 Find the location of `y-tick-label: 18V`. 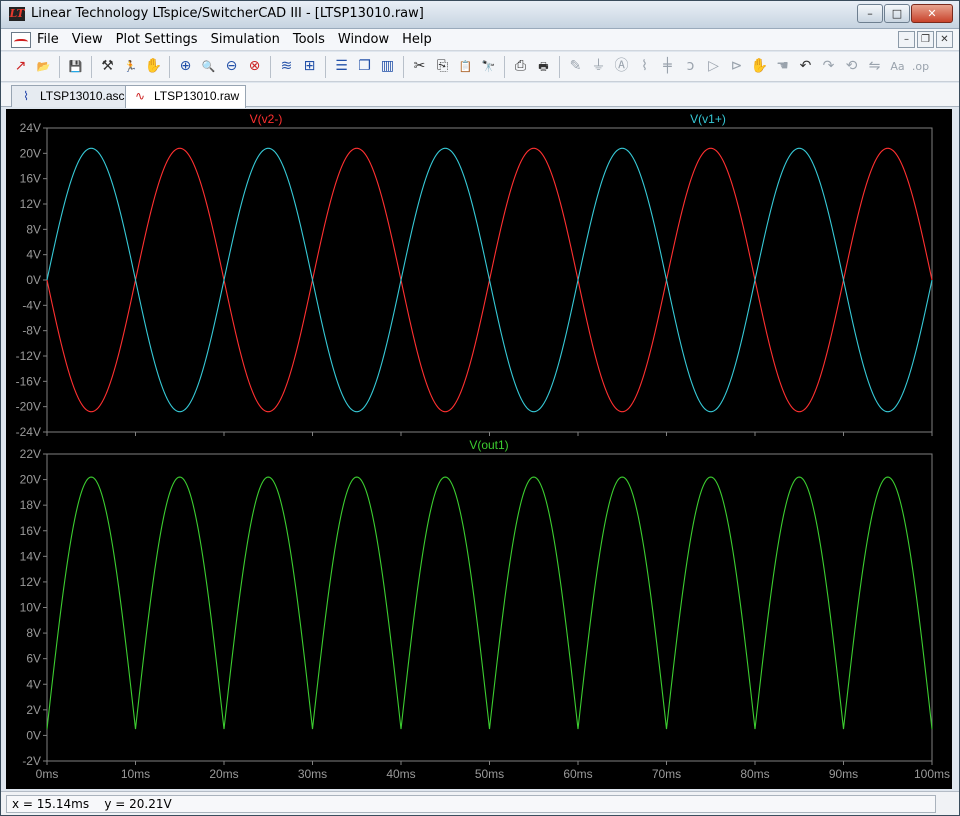

y-tick-label: 18V is located at coordinates (30, 505).